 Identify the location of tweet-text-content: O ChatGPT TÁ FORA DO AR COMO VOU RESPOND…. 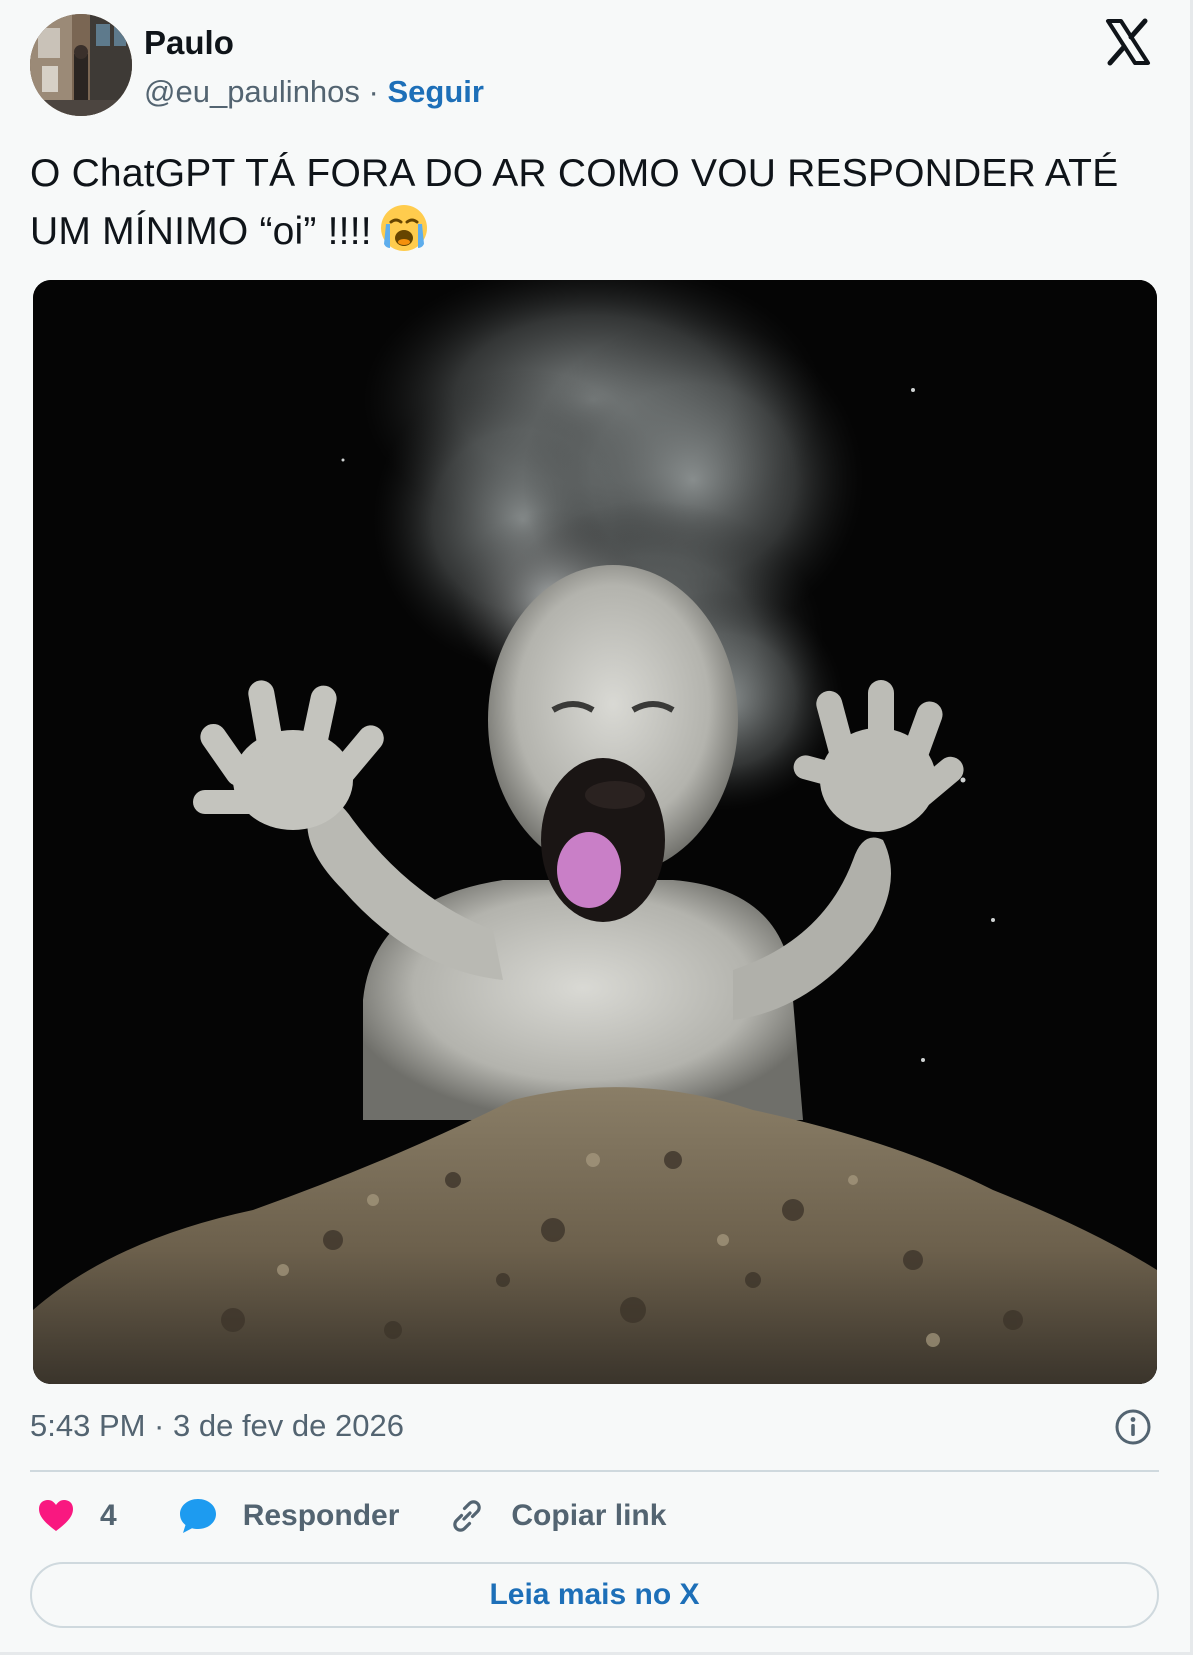
(574, 202).